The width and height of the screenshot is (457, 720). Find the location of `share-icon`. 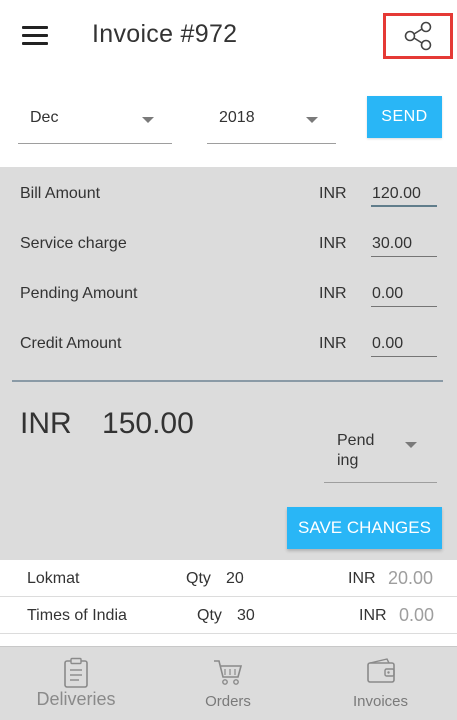

share-icon is located at coordinates (418, 36).